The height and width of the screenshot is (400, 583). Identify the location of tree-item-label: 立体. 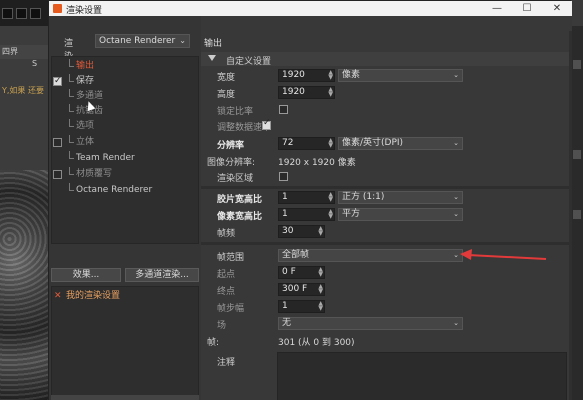
(85, 142).